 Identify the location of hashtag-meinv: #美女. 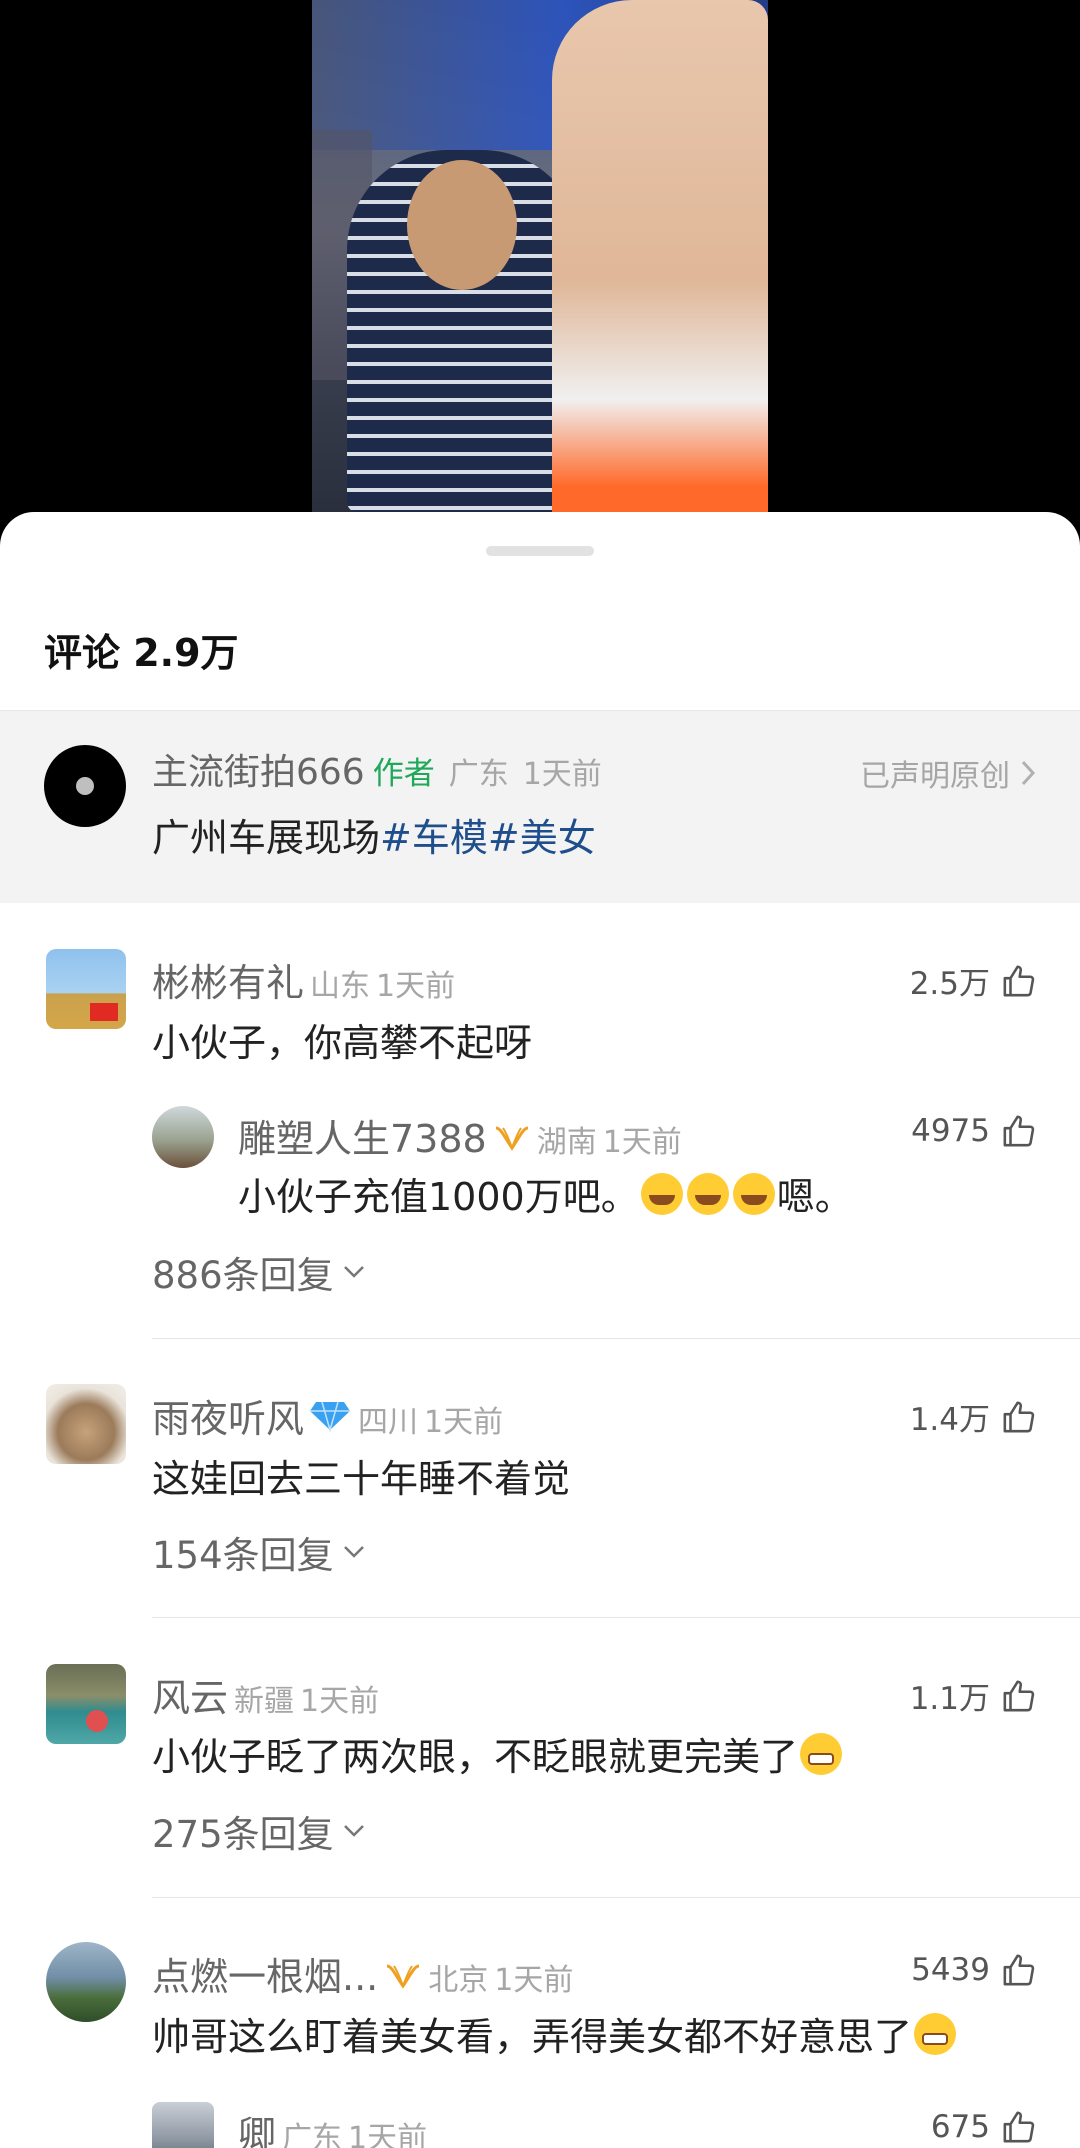
(542, 838).